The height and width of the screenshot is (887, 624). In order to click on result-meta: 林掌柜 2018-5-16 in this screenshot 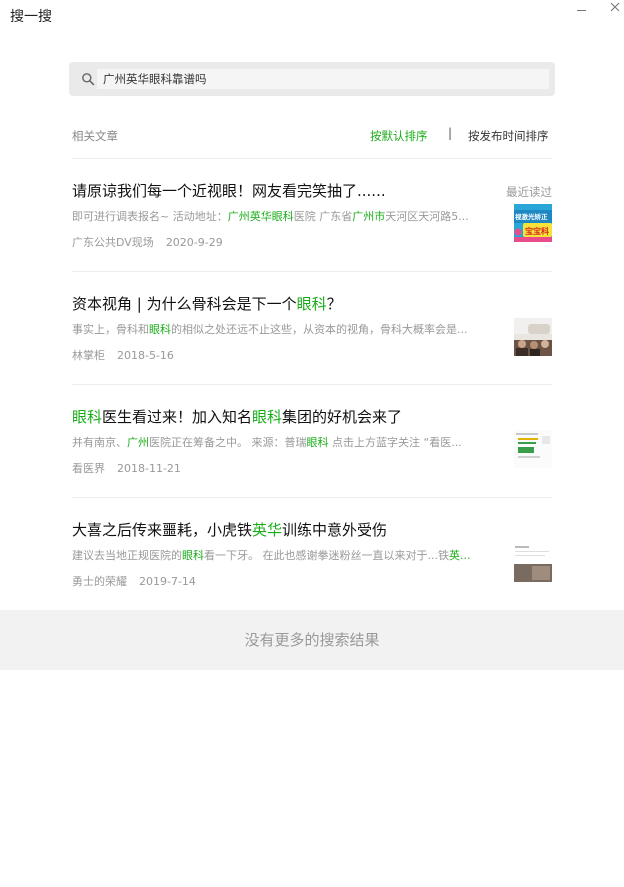, I will do `click(123, 355)`.